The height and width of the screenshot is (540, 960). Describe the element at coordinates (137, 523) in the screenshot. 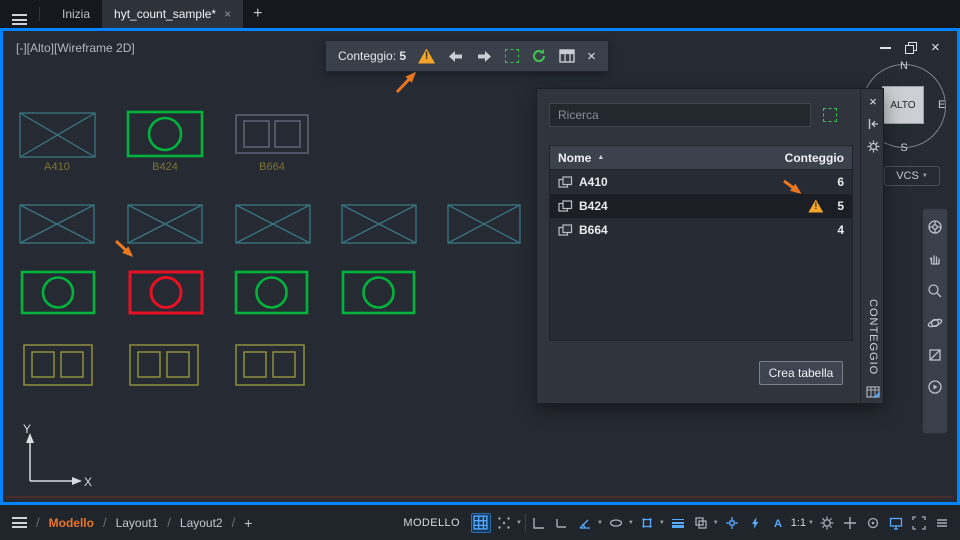

I see `layout-tab-layout1: Layout1` at that location.